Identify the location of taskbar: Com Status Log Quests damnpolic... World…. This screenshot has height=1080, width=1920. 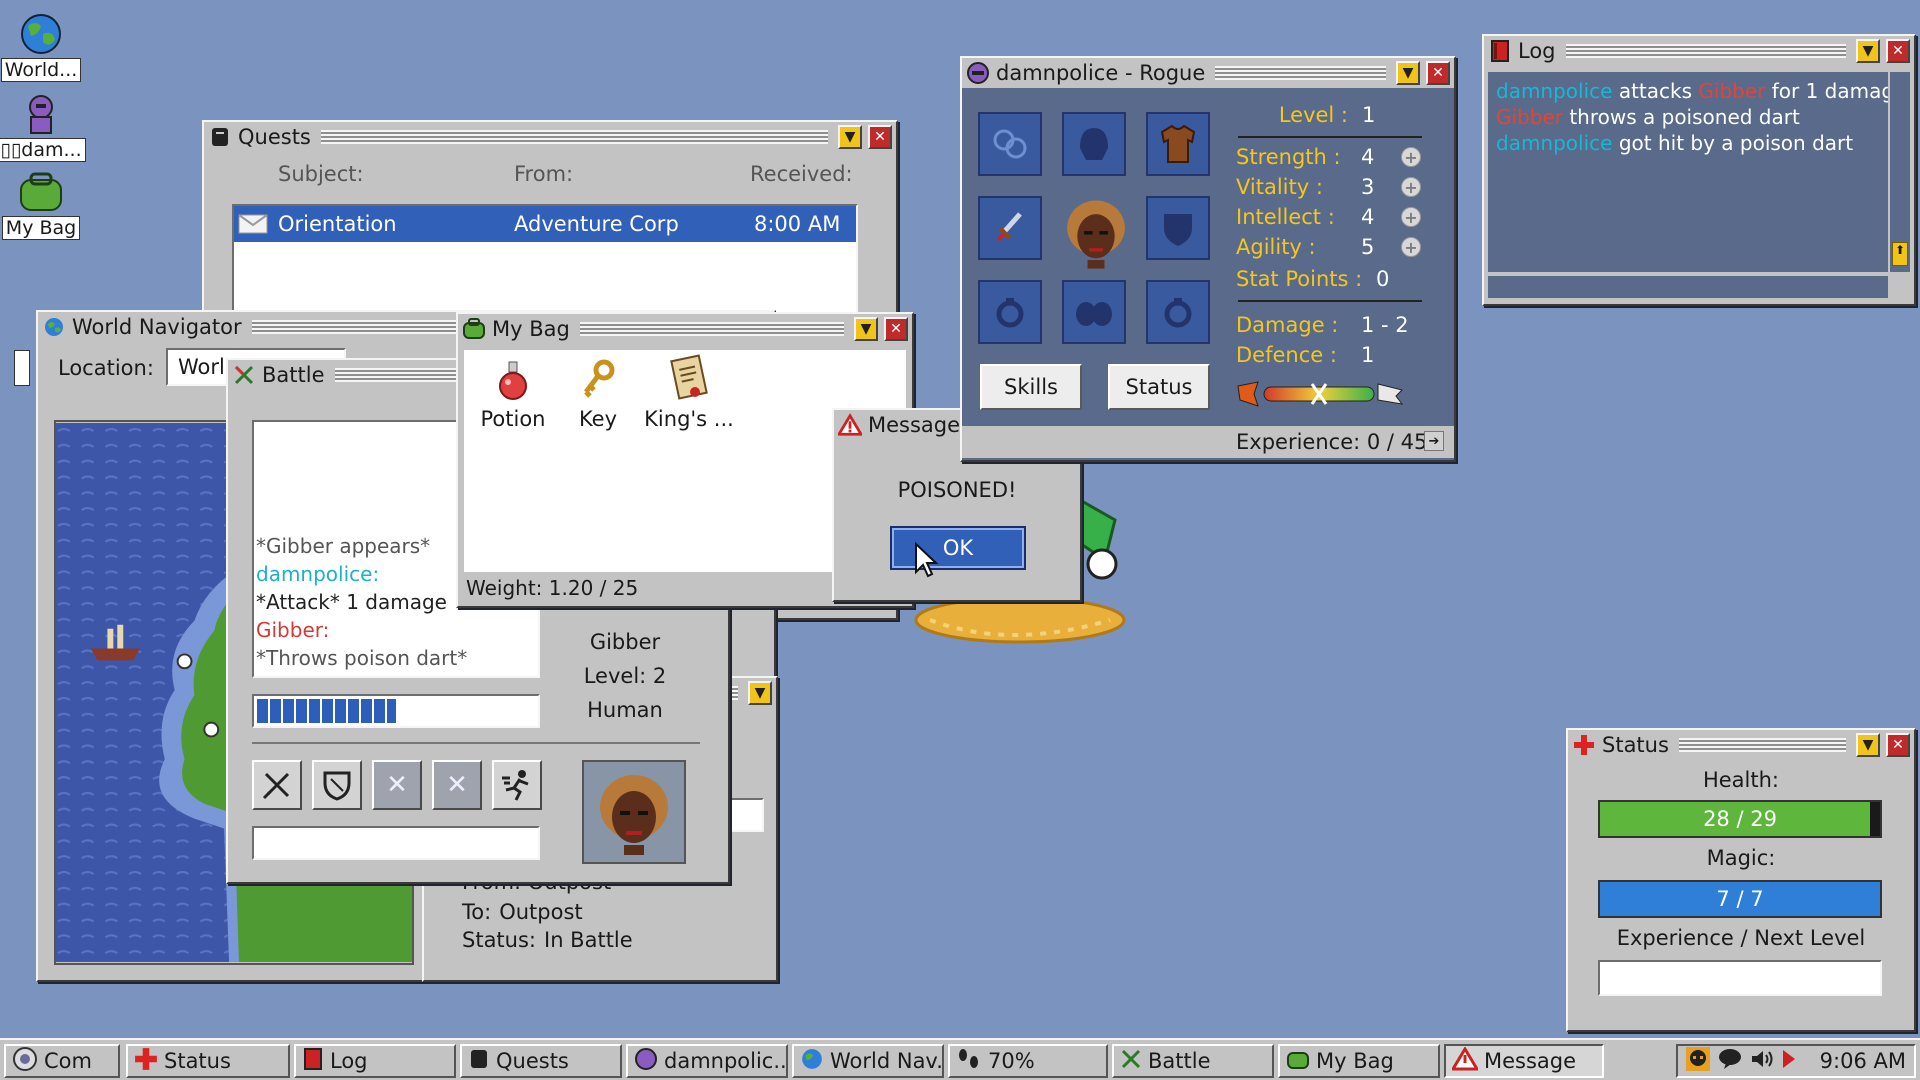
(960, 1059).